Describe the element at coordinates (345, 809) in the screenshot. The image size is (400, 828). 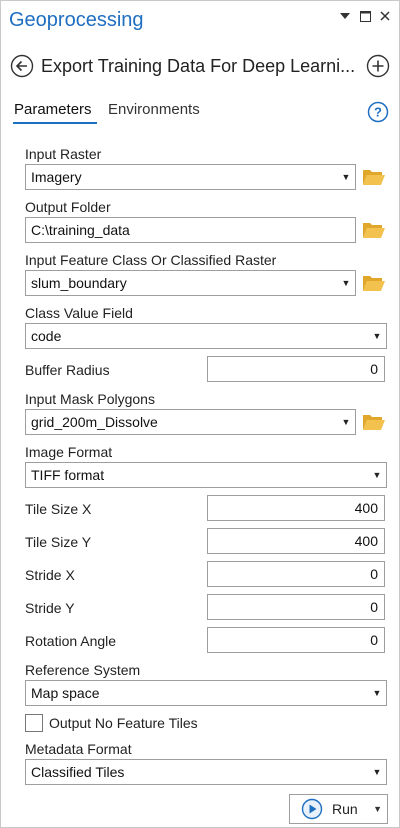
I see `run-label: Run` at that location.